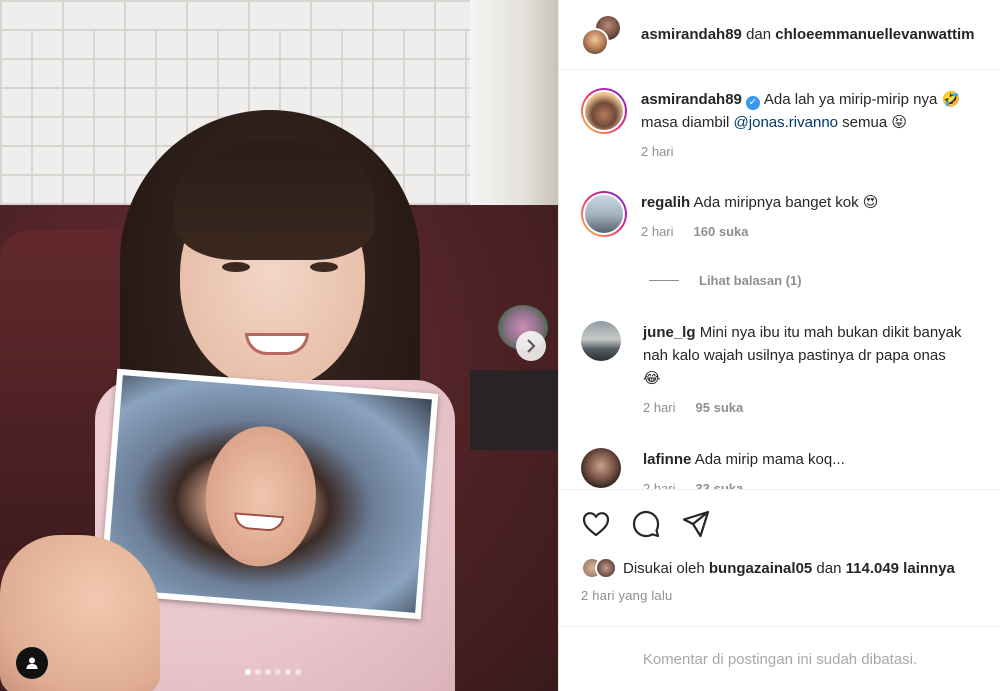 The image size is (1000, 691). Describe the element at coordinates (721, 231) in the screenshot. I see `comment-likes: 160 suka` at that location.